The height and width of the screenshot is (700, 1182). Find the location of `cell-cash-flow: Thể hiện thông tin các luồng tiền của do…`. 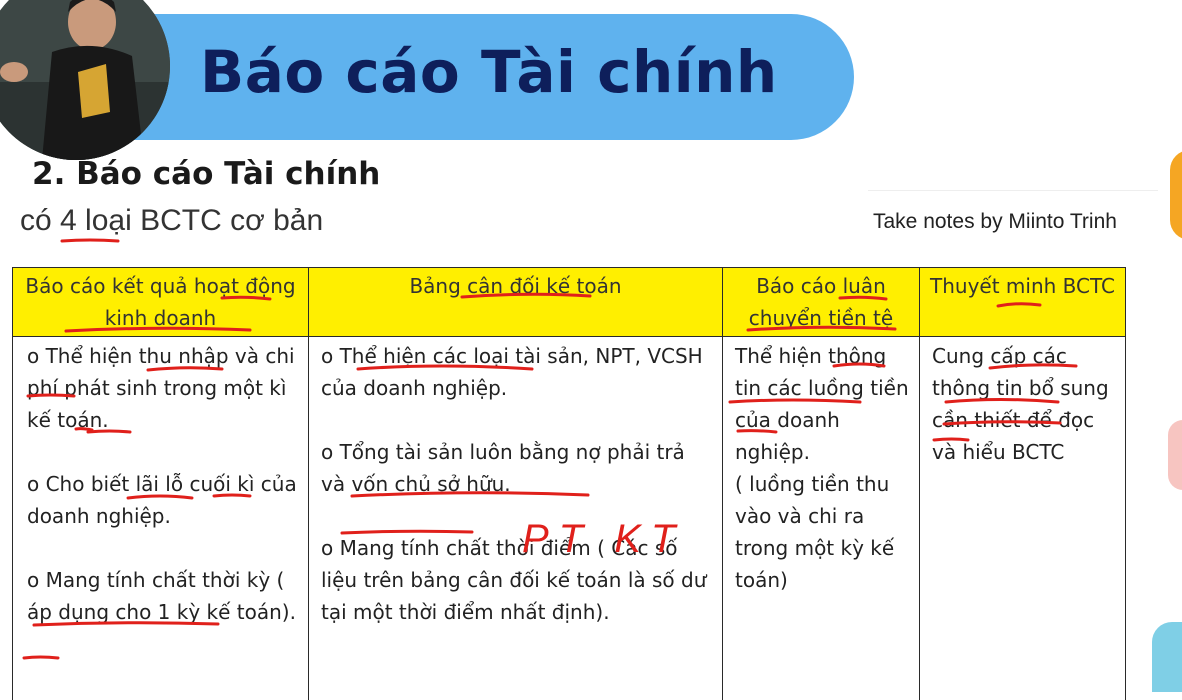

cell-cash-flow: Thể hiện thông tin các luồng tiền của do… is located at coordinates (821, 518).